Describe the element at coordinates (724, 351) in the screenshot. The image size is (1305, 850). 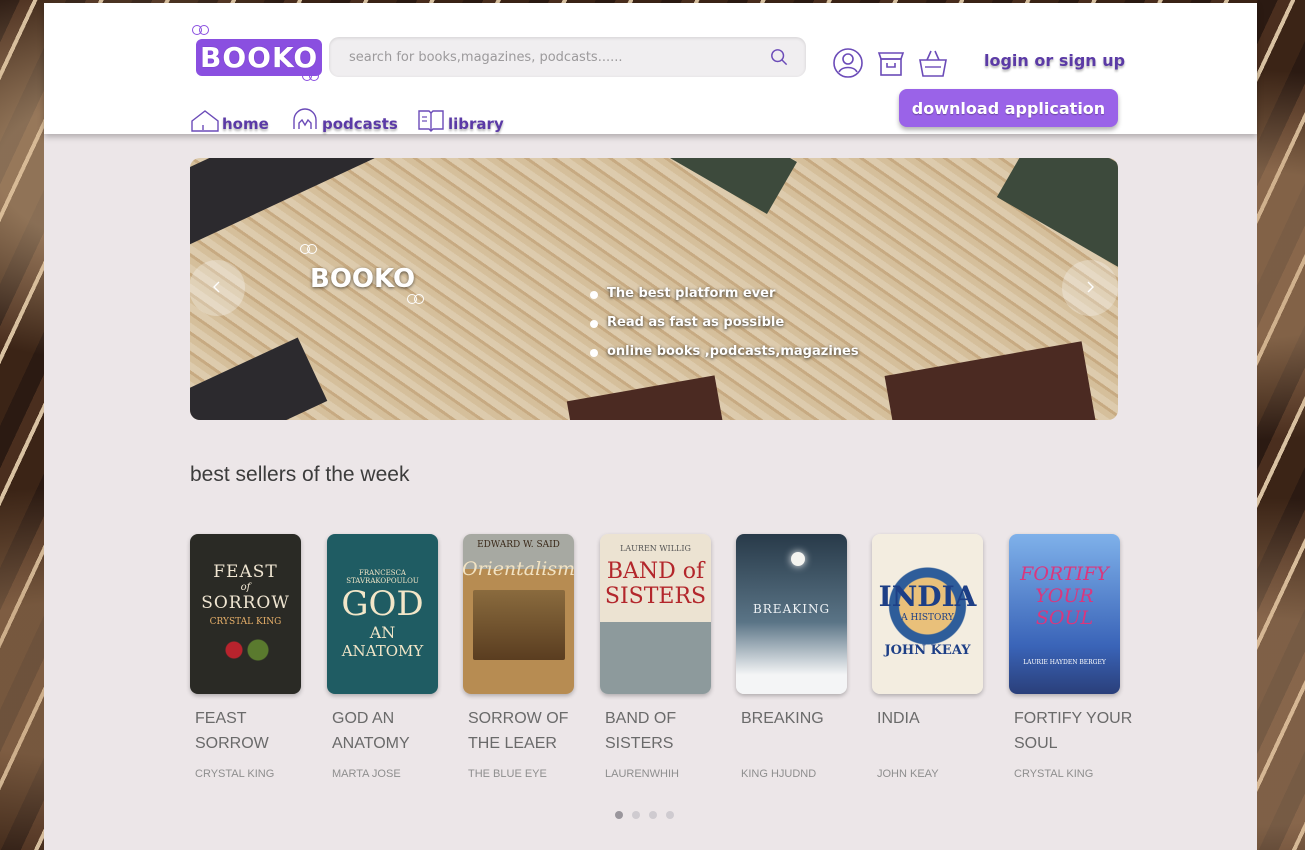
I see `feature-item: online books ,podcasts,magazines` at that location.